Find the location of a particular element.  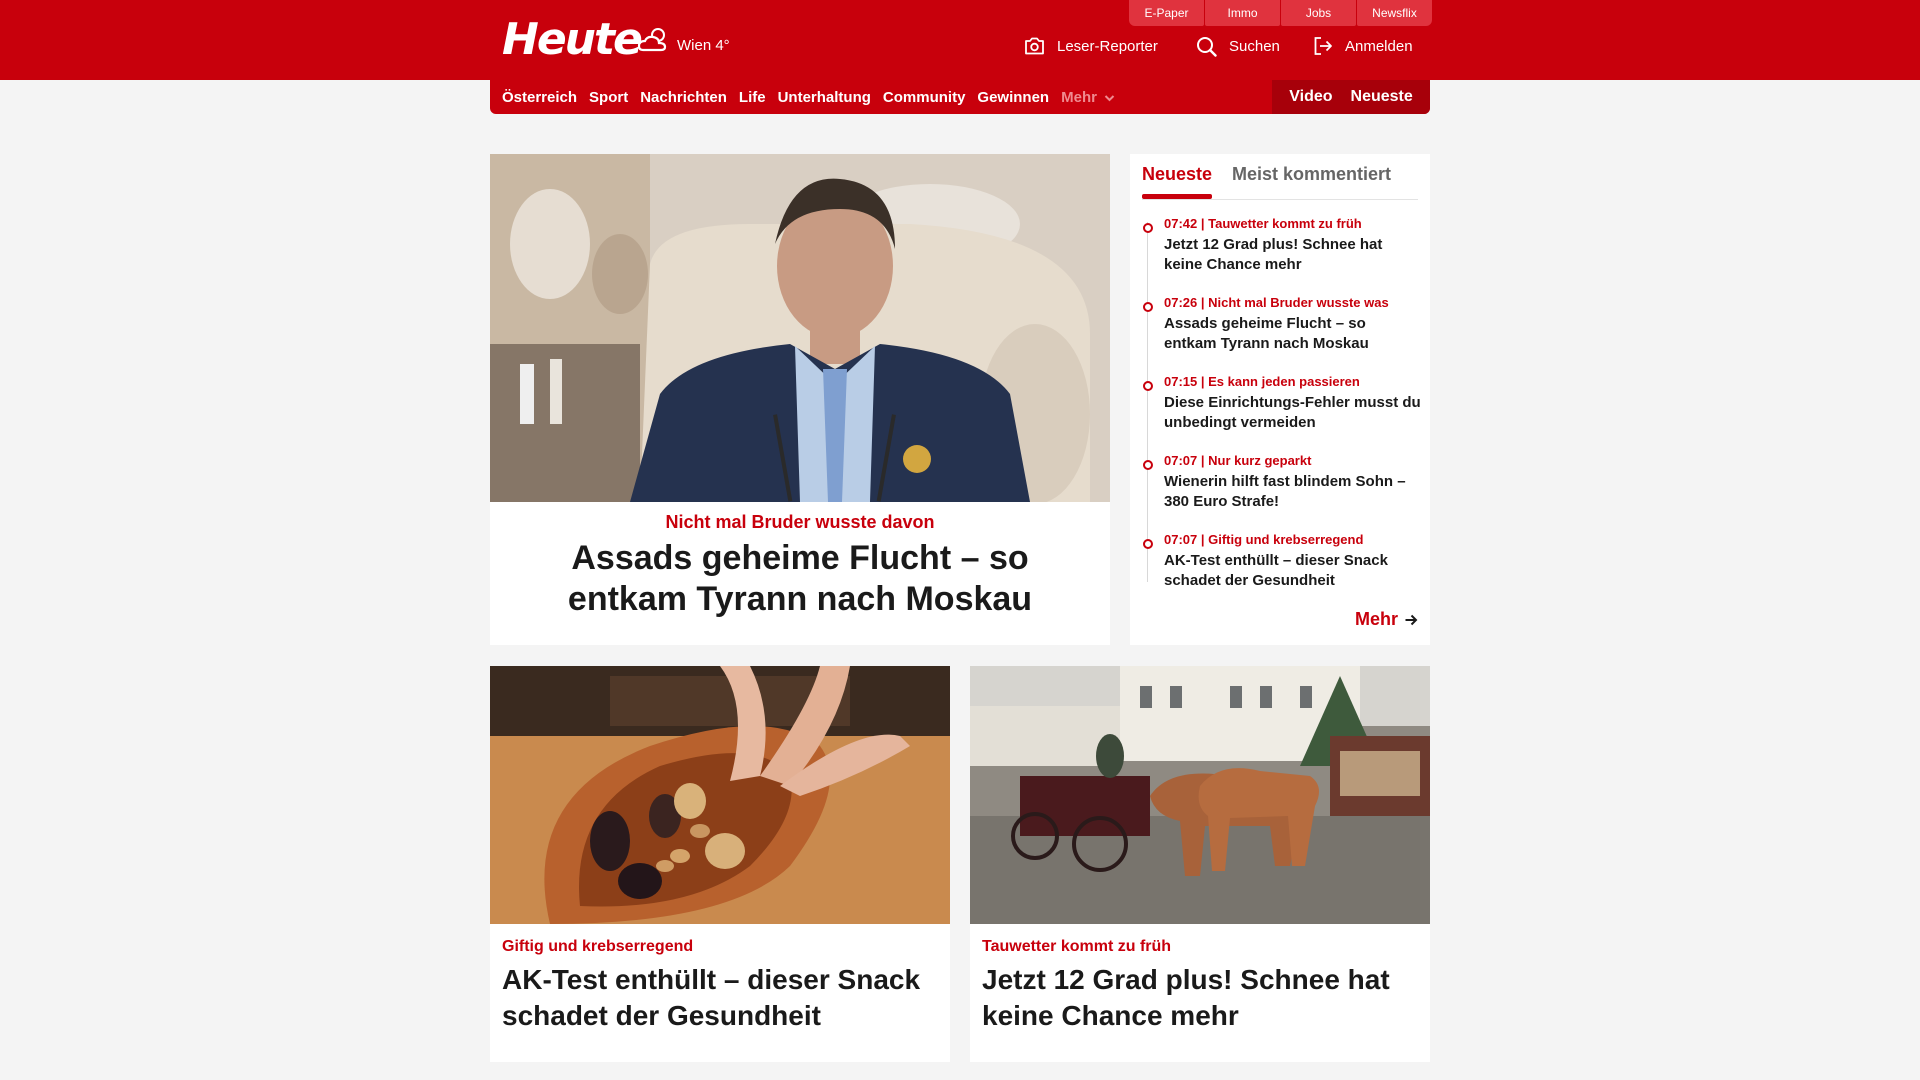

search-link: Suchen is located at coordinates (1238, 46).